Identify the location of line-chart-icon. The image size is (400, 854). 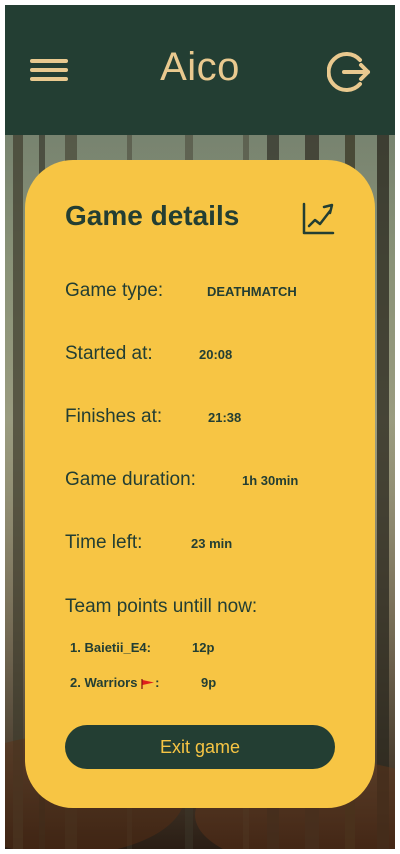
(318, 218).